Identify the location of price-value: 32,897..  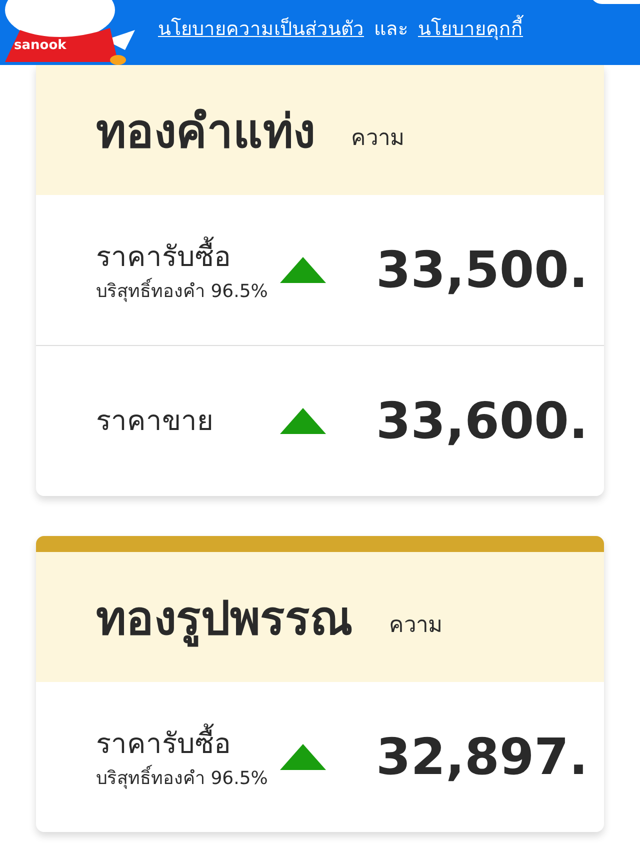
(482, 757).